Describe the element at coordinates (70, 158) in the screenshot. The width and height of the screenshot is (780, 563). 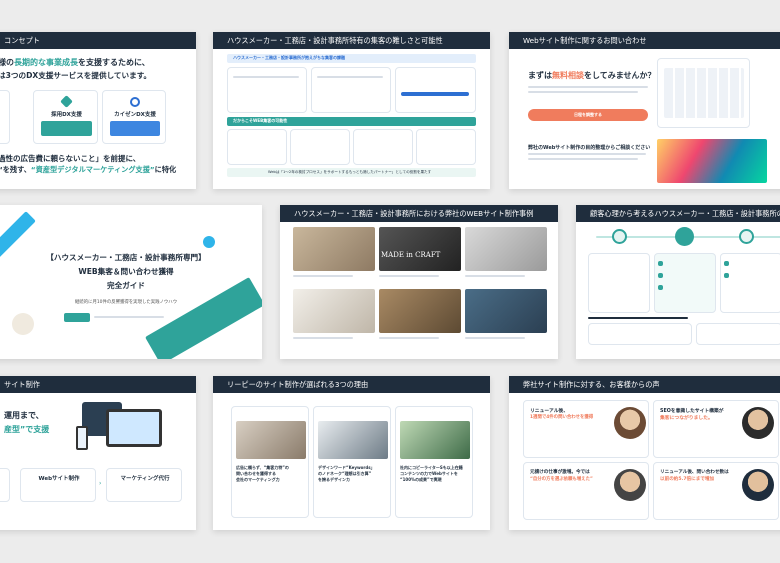
I see `concept-bottom-1: 過性の広告費に頼らないこと」を前提に、` at that location.